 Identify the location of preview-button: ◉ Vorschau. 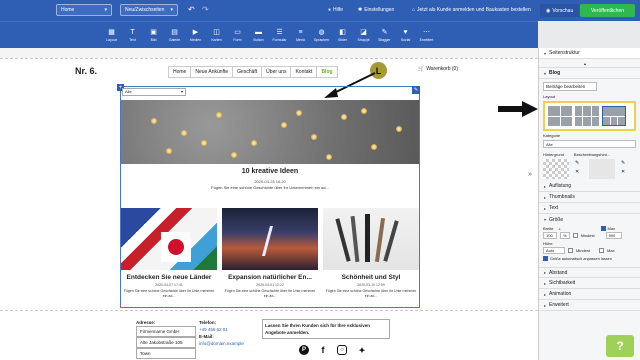
(560, 10).